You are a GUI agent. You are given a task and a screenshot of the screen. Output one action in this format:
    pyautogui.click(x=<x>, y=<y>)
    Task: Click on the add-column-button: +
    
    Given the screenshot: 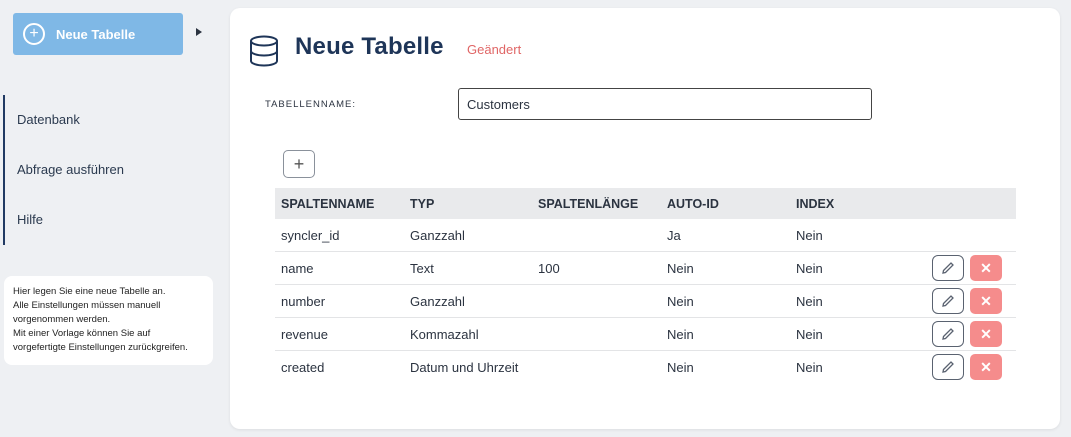 What is the action you would take?
    pyautogui.click(x=299, y=164)
    